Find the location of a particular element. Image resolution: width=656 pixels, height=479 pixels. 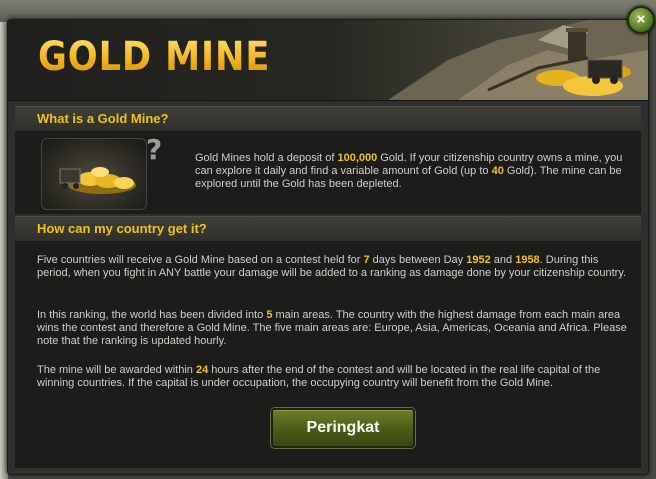

question-mark-icon: ? is located at coordinates (154, 149).